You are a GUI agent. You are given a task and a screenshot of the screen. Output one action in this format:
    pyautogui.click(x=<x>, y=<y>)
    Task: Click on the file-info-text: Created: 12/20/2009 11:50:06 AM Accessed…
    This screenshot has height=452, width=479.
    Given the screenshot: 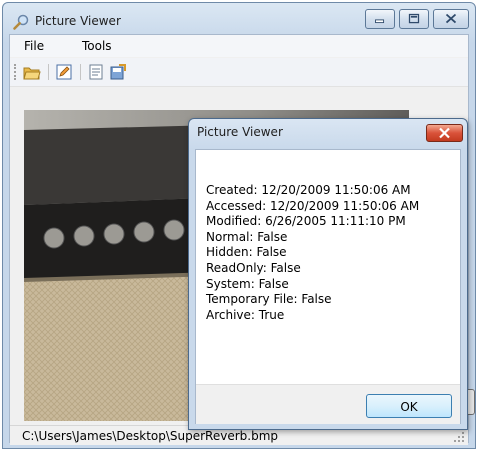 What is the action you would take?
    pyautogui.click(x=312, y=253)
    